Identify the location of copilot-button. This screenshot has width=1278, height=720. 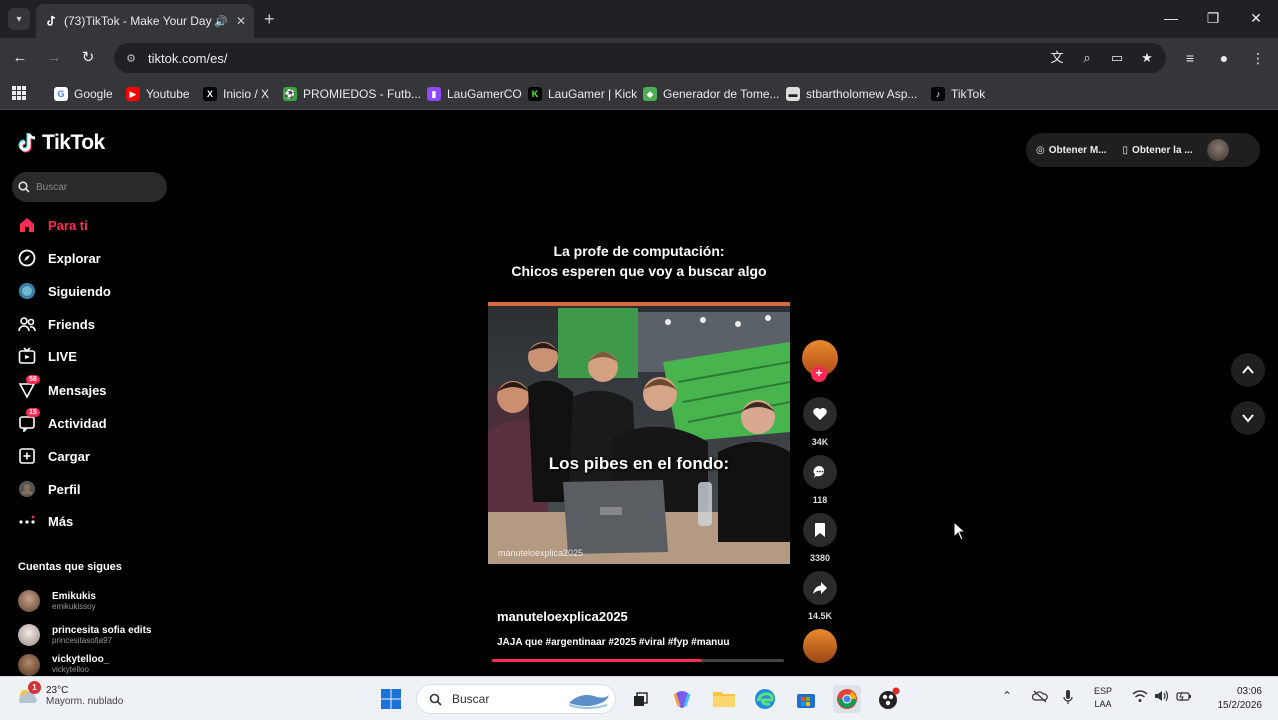
(682, 699).